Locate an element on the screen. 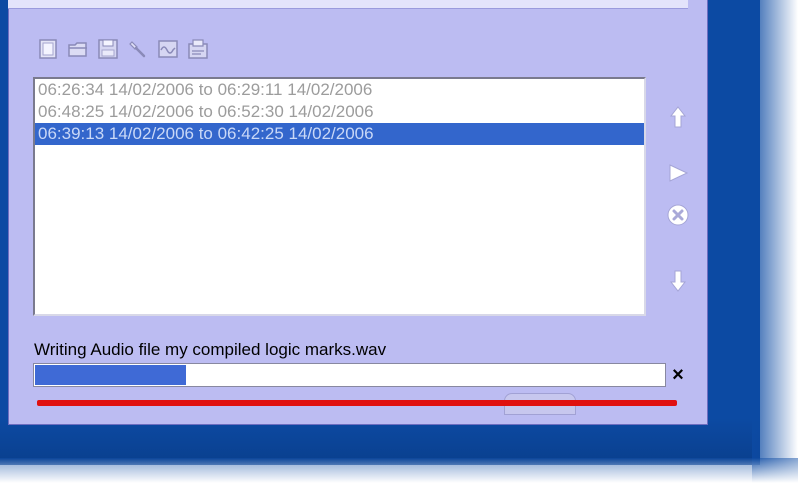 This screenshot has width=798, height=483. delete-button is located at coordinates (678, 215).